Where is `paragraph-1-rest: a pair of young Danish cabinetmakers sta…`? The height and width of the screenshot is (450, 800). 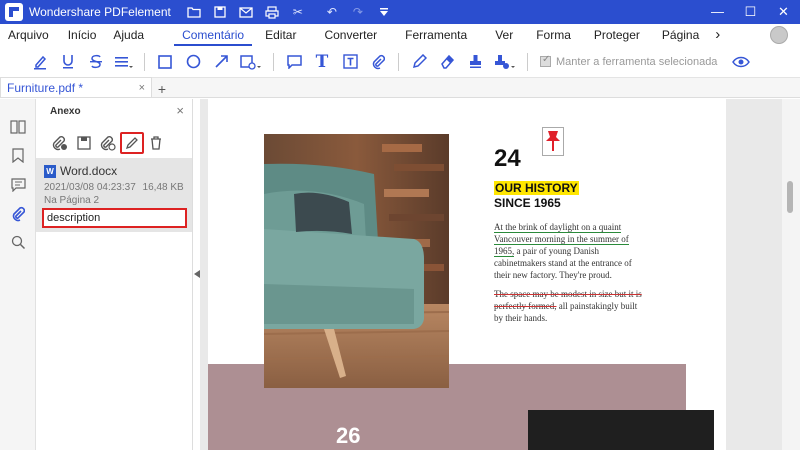
paragraph-1-rest: a pair of young Danish cabinetmakers sta… is located at coordinates (563, 263).